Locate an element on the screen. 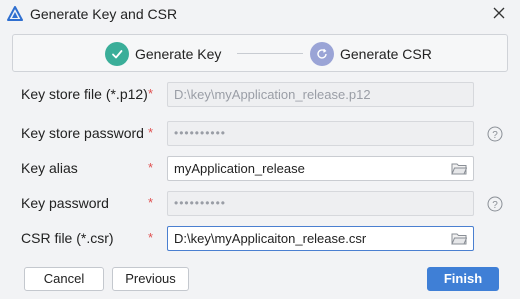 This screenshot has width=520, height=299. key-password-label: Key password is located at coordinates (65, 203).